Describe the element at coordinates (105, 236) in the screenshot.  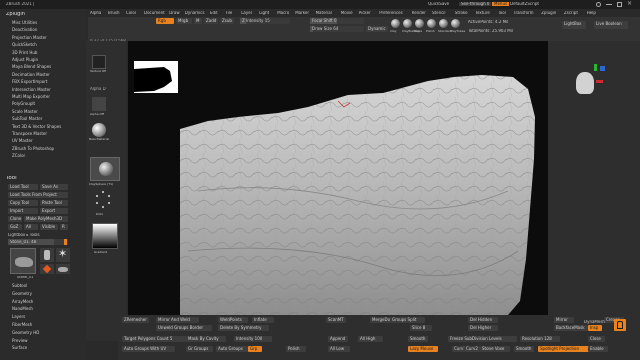
I see `gradient-swatch` at that location.